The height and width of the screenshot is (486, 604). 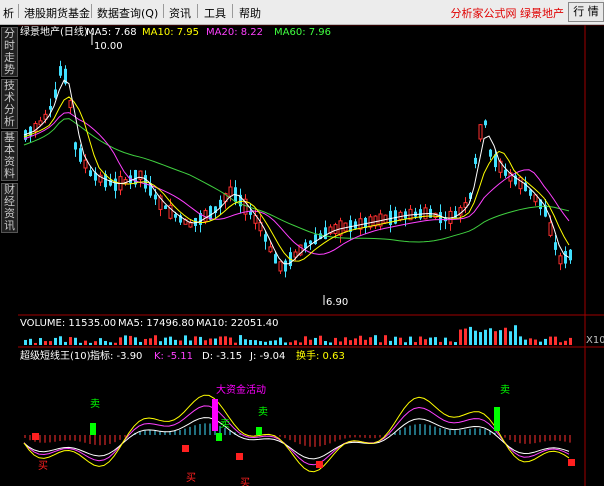 What do you see at coordinates (9, 255) in the screenshot?
I see `side-tab-strip: 分时走势 技术分析 基本资料 财经资讯` at bounding box center [9, 255].